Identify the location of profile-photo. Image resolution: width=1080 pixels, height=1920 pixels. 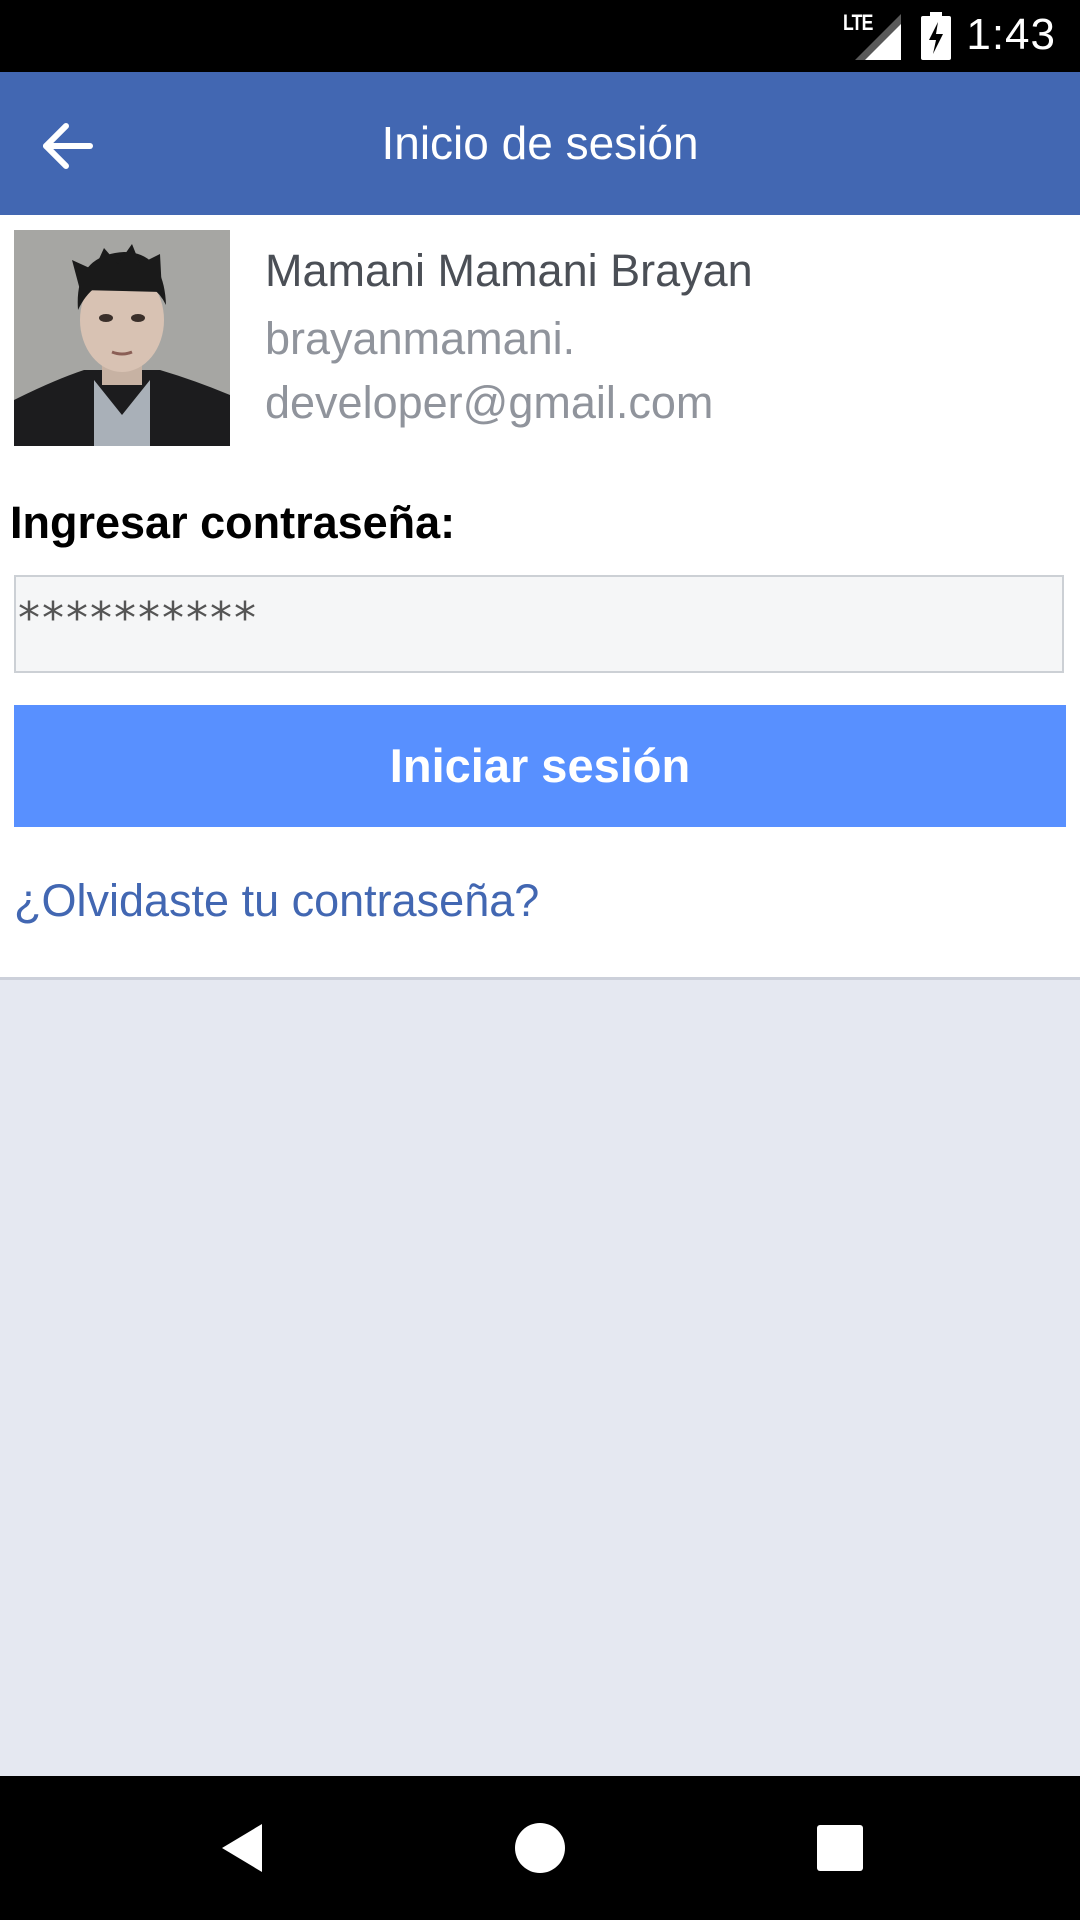
(122, 338).